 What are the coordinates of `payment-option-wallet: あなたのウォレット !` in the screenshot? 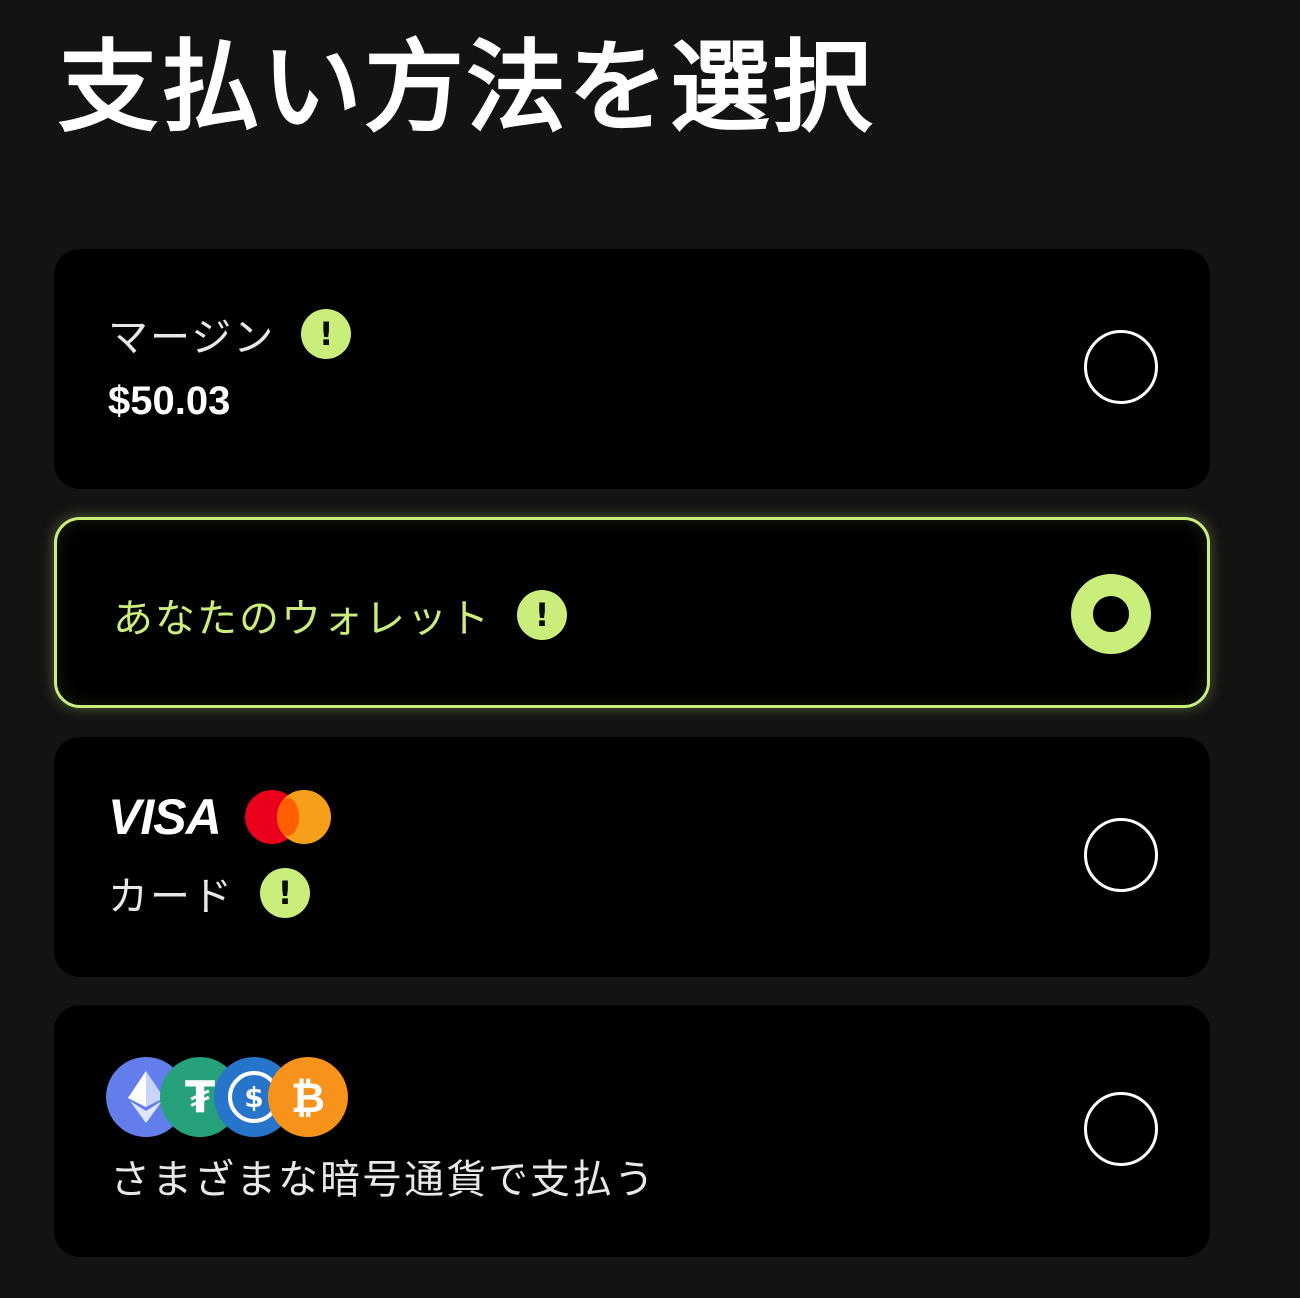 It's located at (632, 612).